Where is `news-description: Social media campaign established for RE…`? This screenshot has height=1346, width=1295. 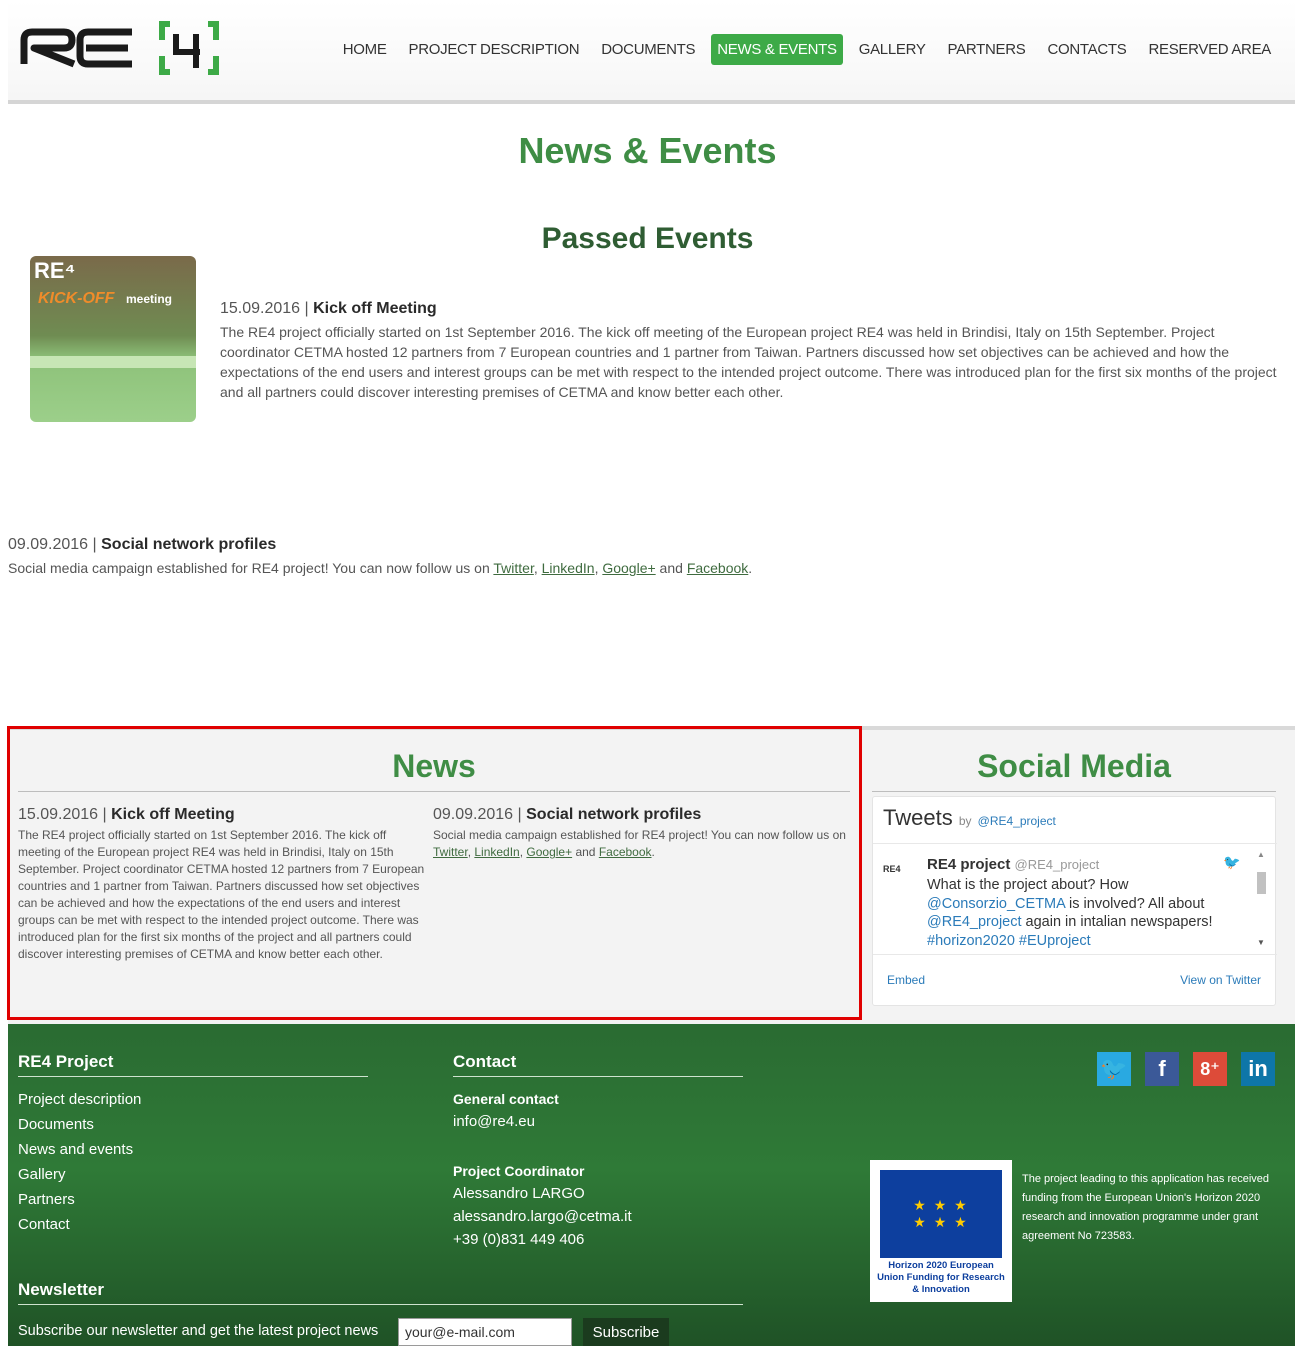 news-description: Social media campaign established for RE… is located at coordinates (640, 844).